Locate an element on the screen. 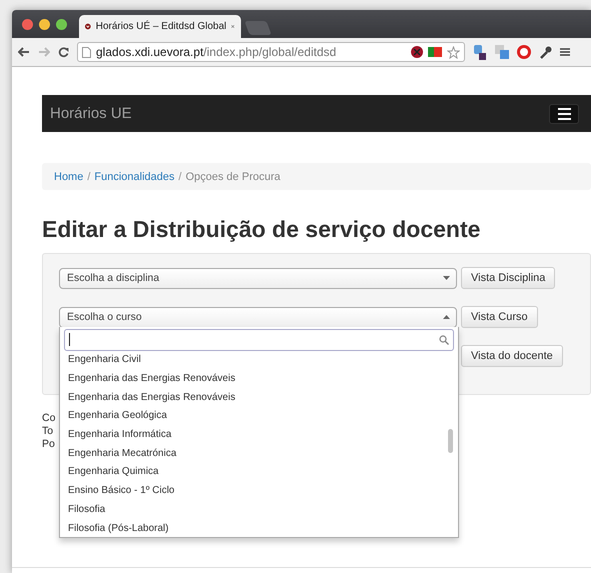 This screenshot has height=573, width=591. reload-icon is located at coordinates (63, 52).